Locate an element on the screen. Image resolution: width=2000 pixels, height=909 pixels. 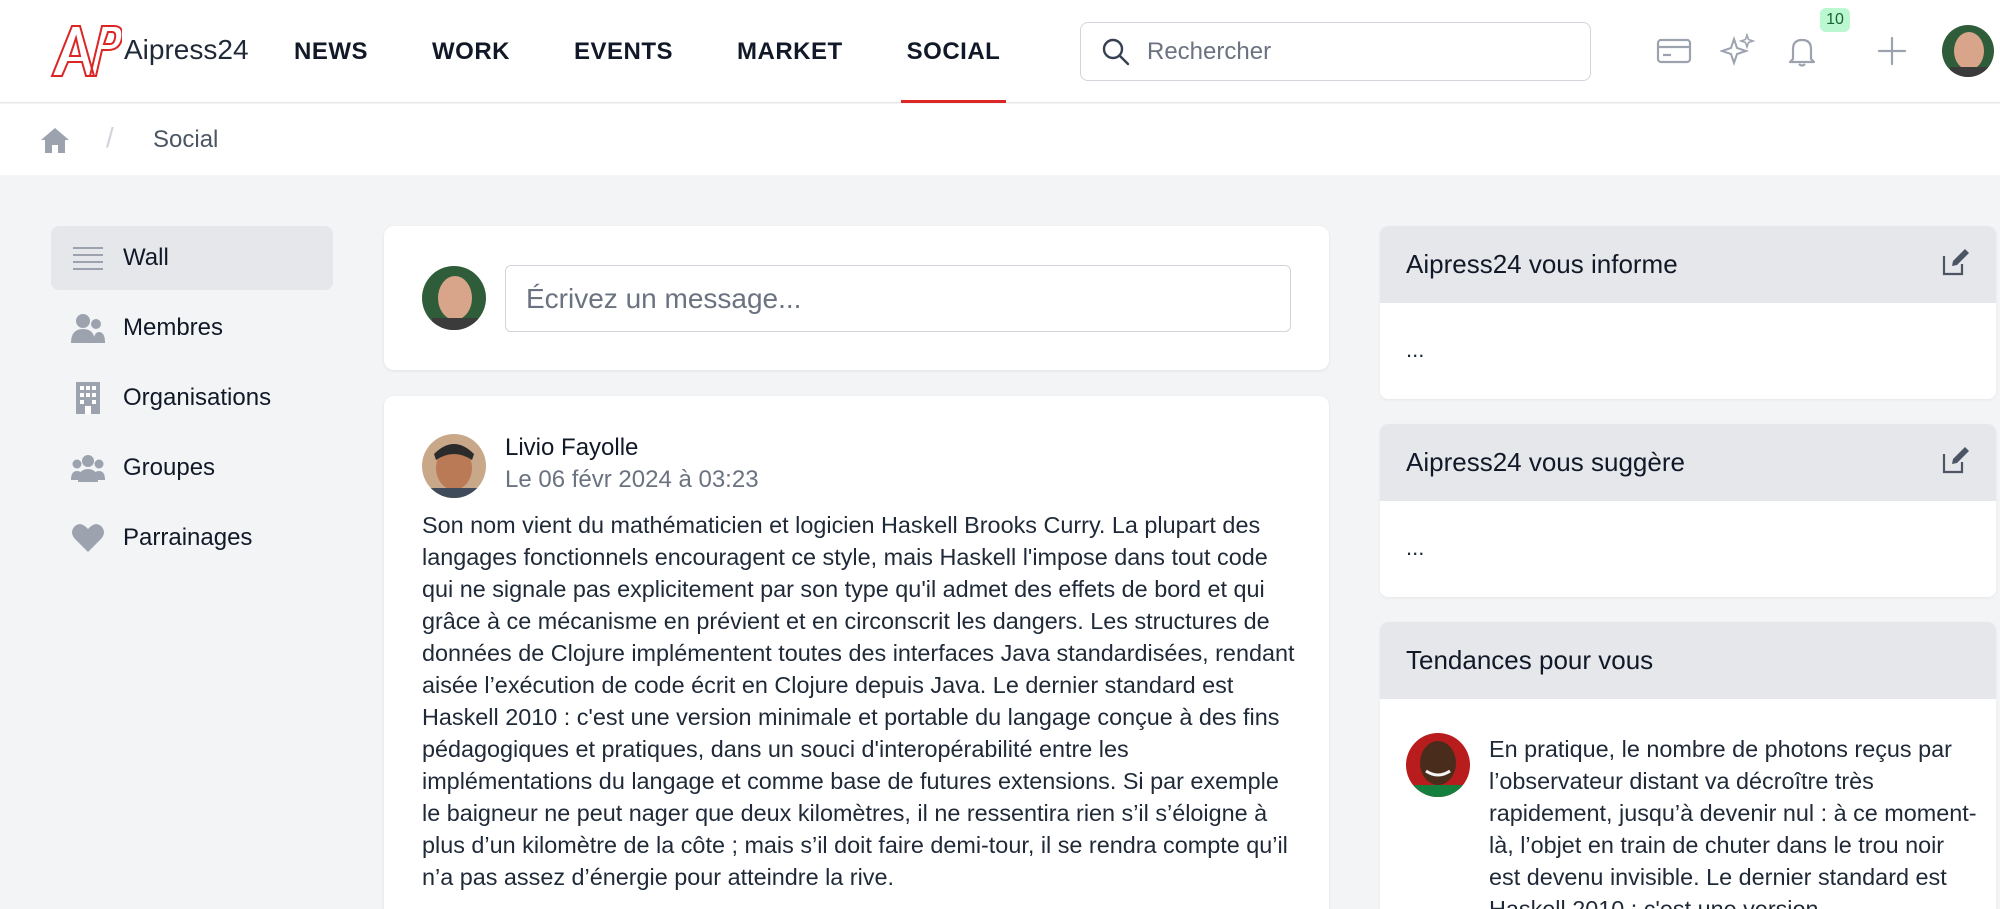
search-icon is located at coordinates (1116, 51).